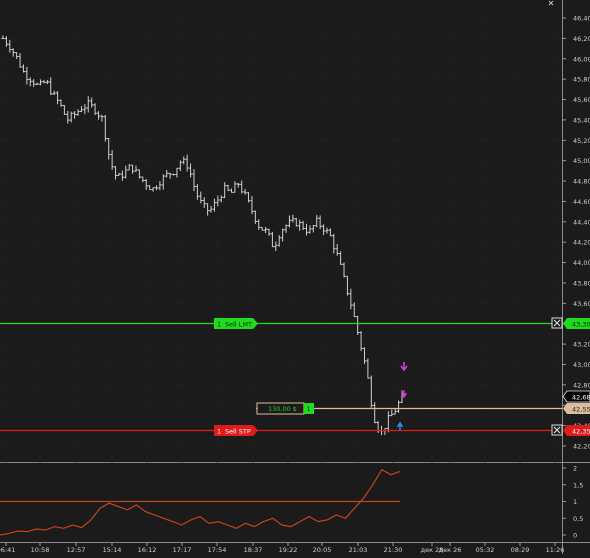  Describe the element at coordinates (581, 222) in the screenshot. I see `price-tick-label: 44,40` at that location.